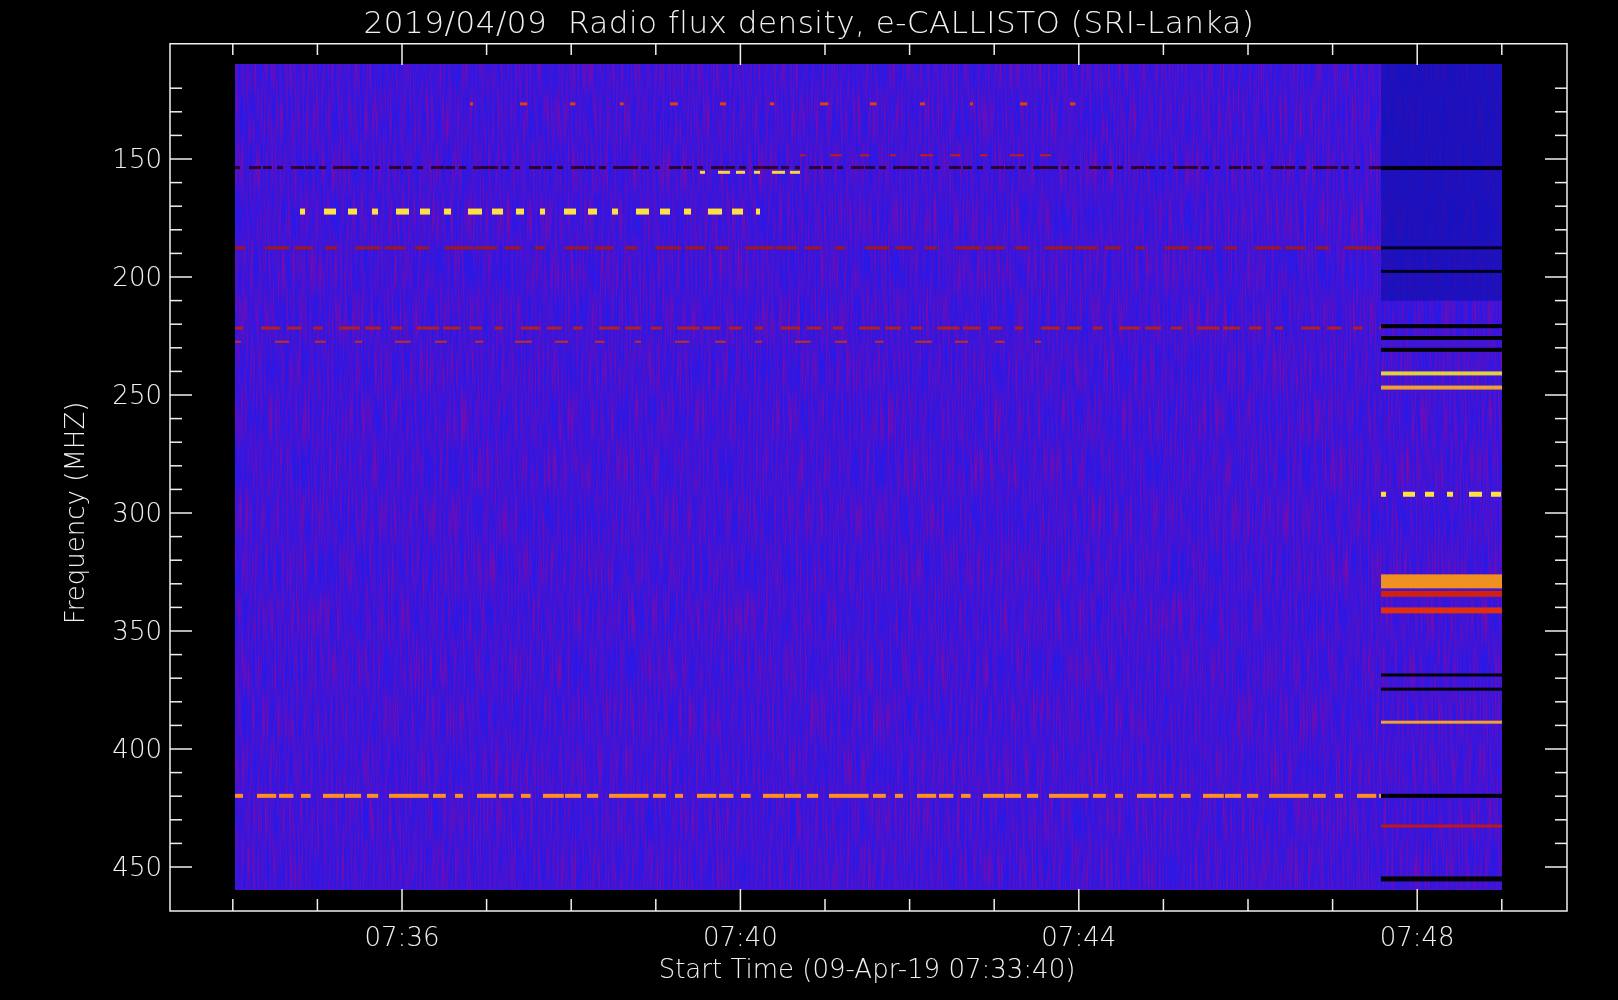 This screenshot has height=1000, width=1618. What do you see at coordinates (867, 969) in the screenshot?
I see `axis-label: Start Time (09-Apr-19 07:33:40)` at bounding box center [867, 969].